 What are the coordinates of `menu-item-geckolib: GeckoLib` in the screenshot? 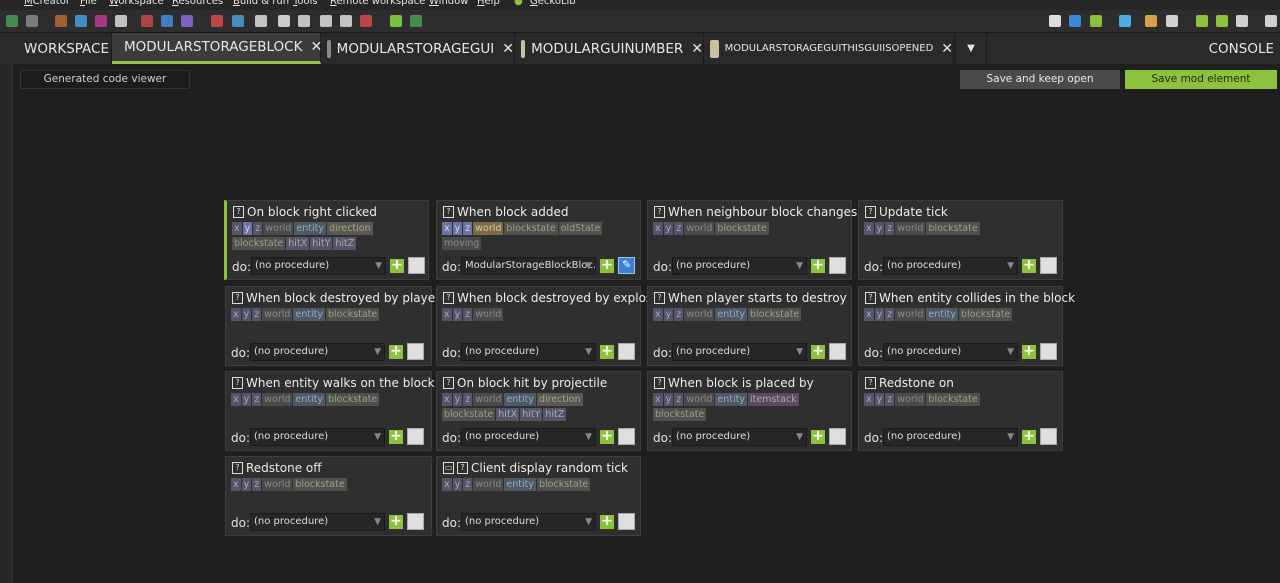 It's located at (553, 3).